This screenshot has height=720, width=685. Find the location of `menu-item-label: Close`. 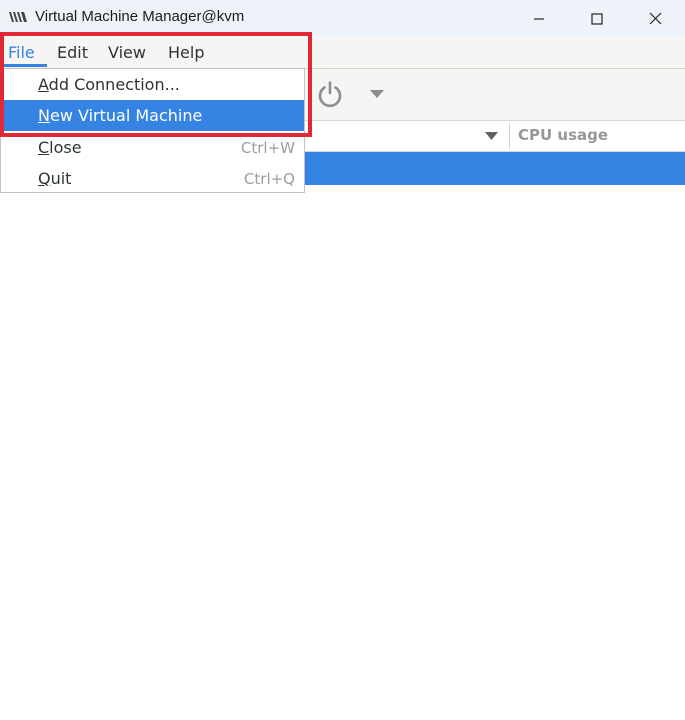

menu-item-label: Close is located at coordinates (60, 147).